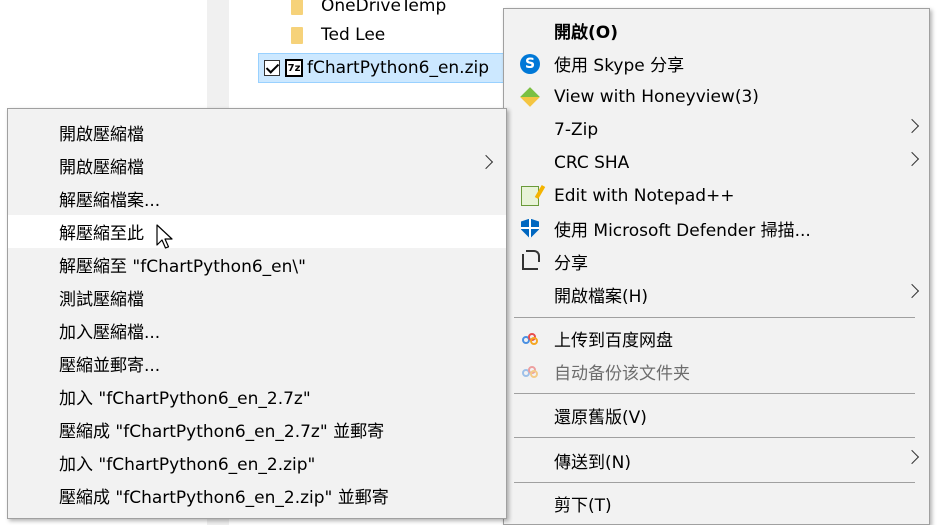  What do you see at coordinates (257, 231) in the screenshot?
I see `zip-item-extract-here: 解壓縮至此` at bounding box center [257, 231].